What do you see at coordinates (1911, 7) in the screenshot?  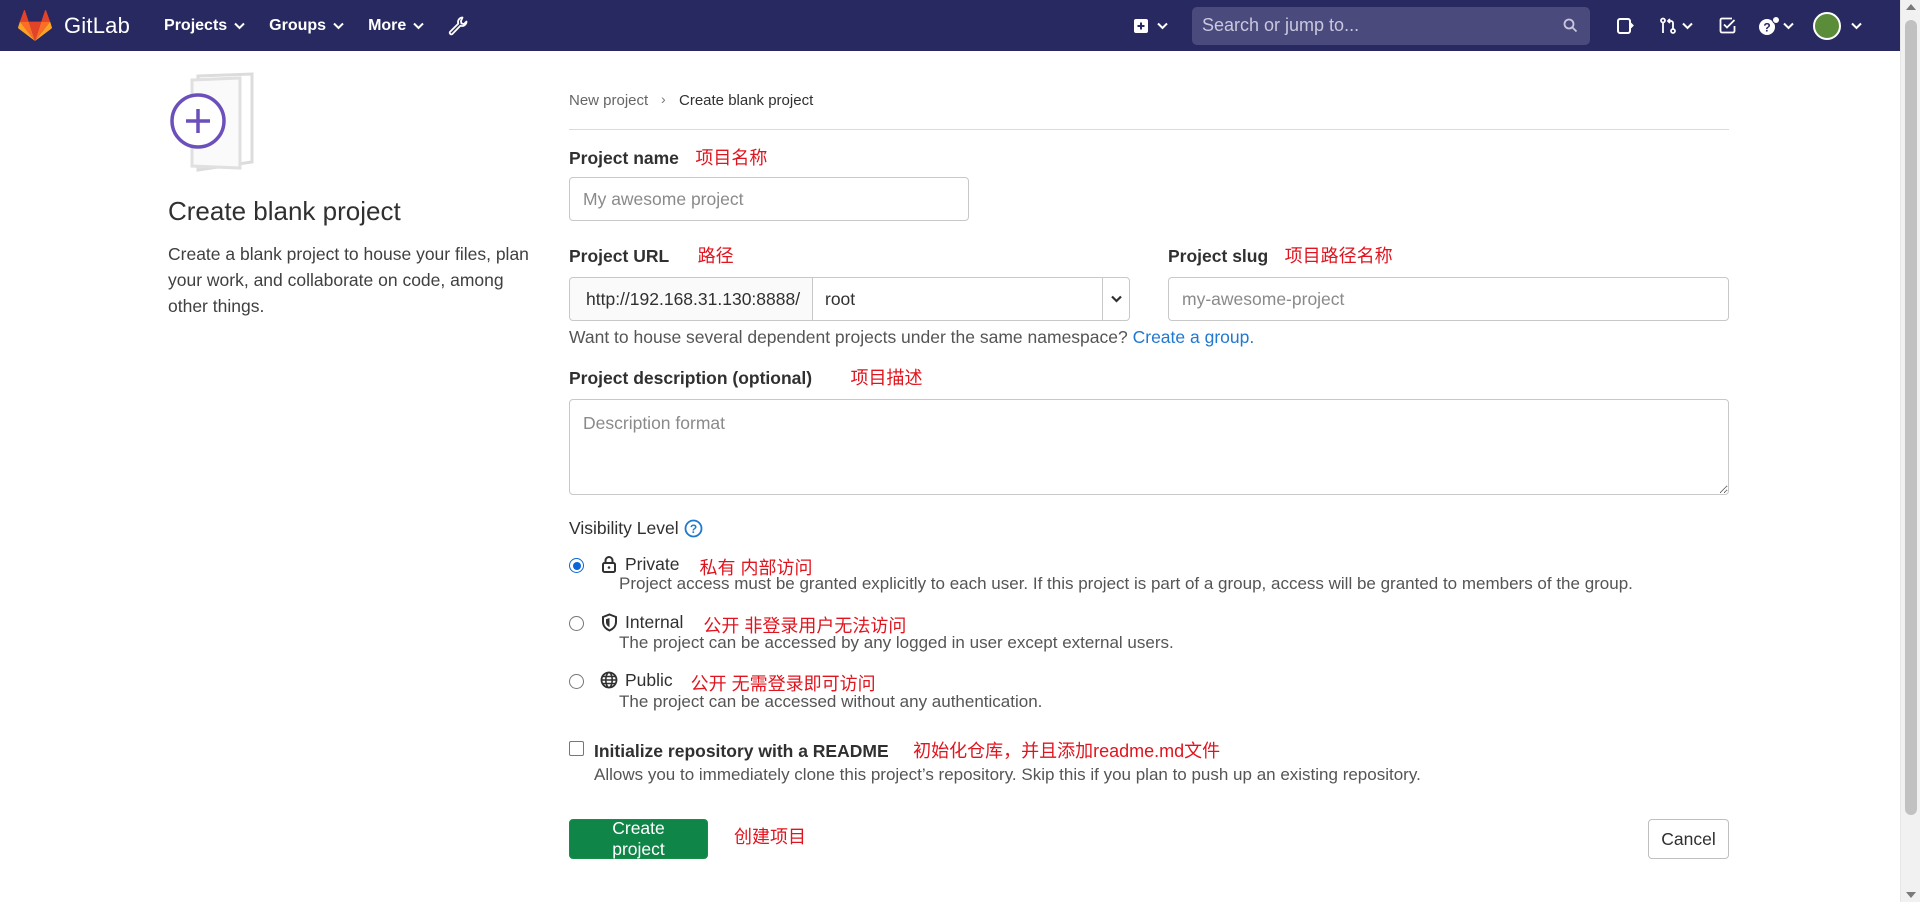 I see `scroll-up-arrow-icon` at bounding box center [1911, 7].